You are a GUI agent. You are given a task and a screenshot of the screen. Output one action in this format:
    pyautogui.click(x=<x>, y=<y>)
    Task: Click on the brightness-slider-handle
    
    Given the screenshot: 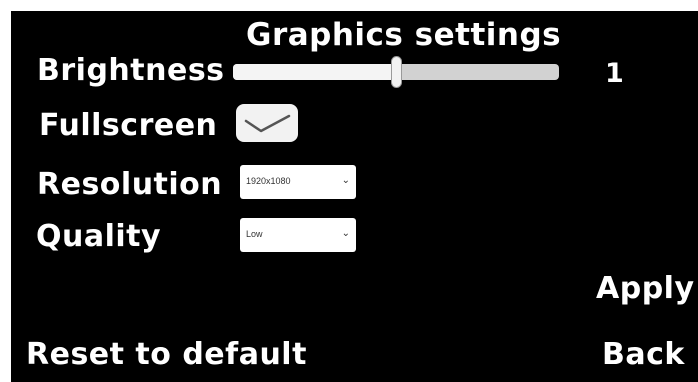 What is the action you would take?
    pyautogui.click(x=396, y=72)
    